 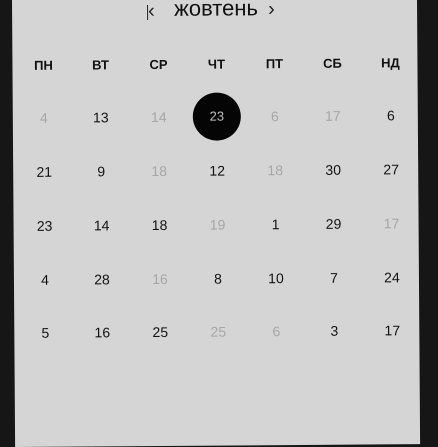 What do you see at coordinates (392, 277) in the screenshot?
I see `day-cell: 24` at bounding box center [392, 277].